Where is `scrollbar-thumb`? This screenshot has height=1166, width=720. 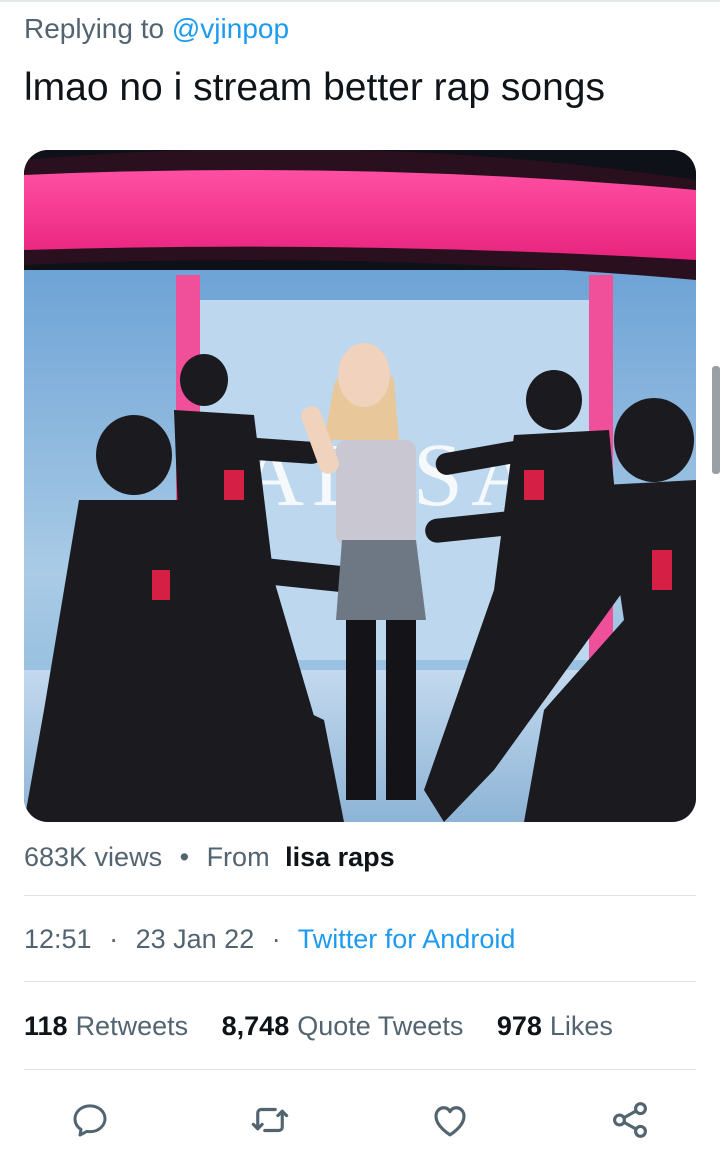 scrollbar-thumb is located at coordinates (716, 420).